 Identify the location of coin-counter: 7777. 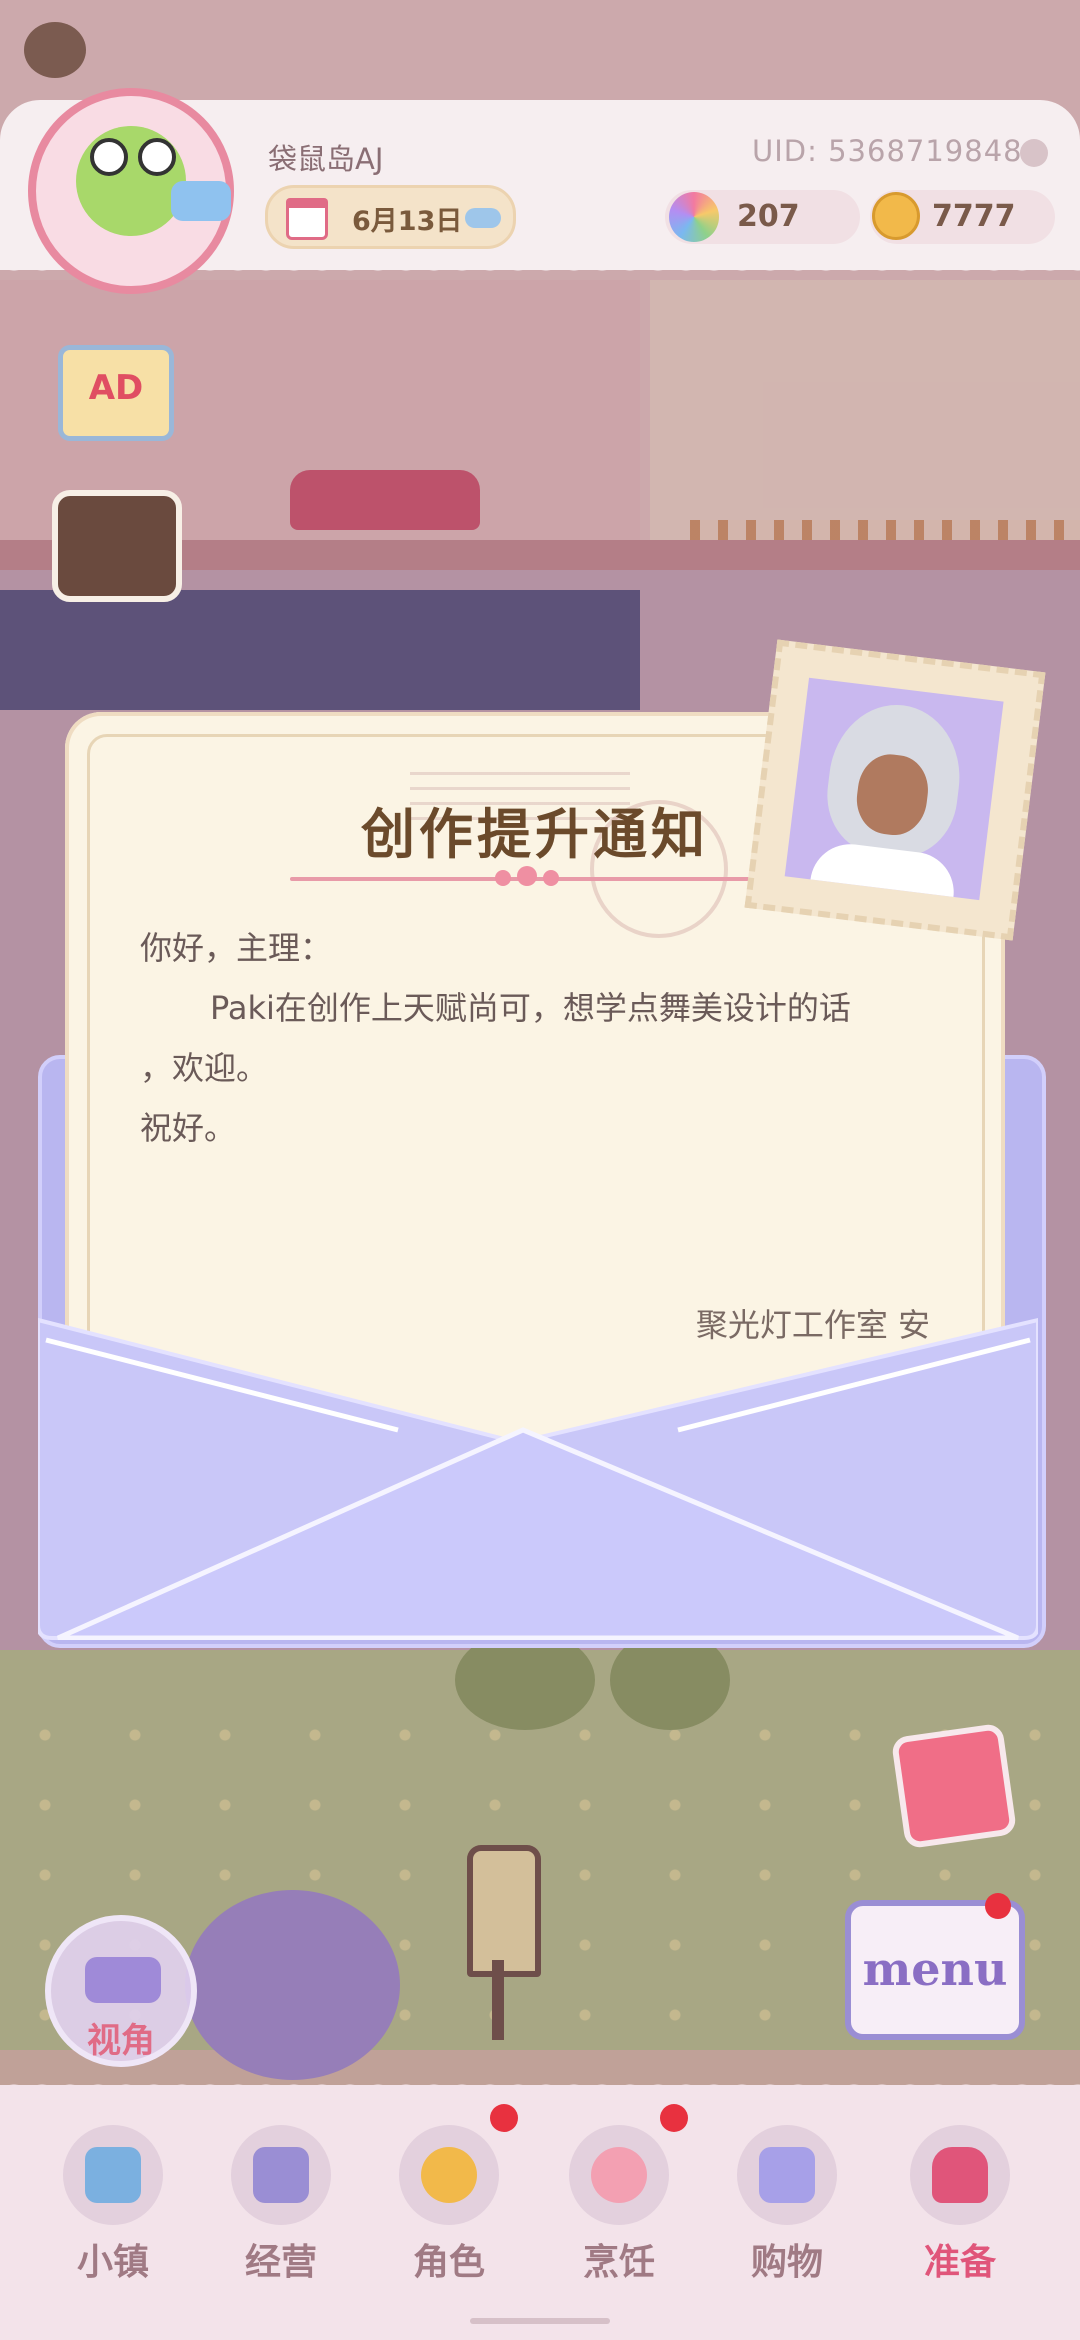
(962, 217).